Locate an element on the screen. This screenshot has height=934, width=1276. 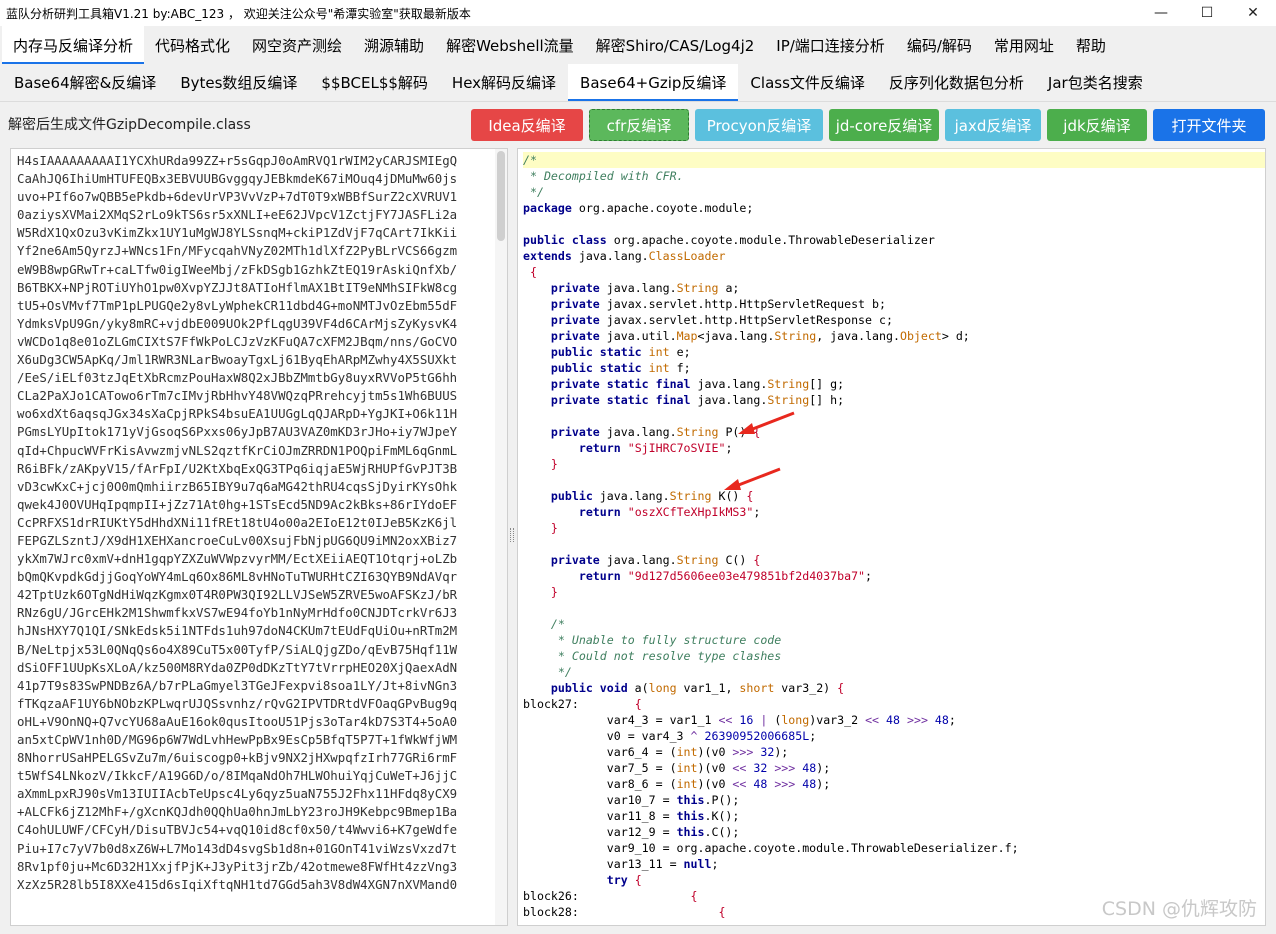
menu-item: IP/端口连接分析 is located at coordinates (830, 45).